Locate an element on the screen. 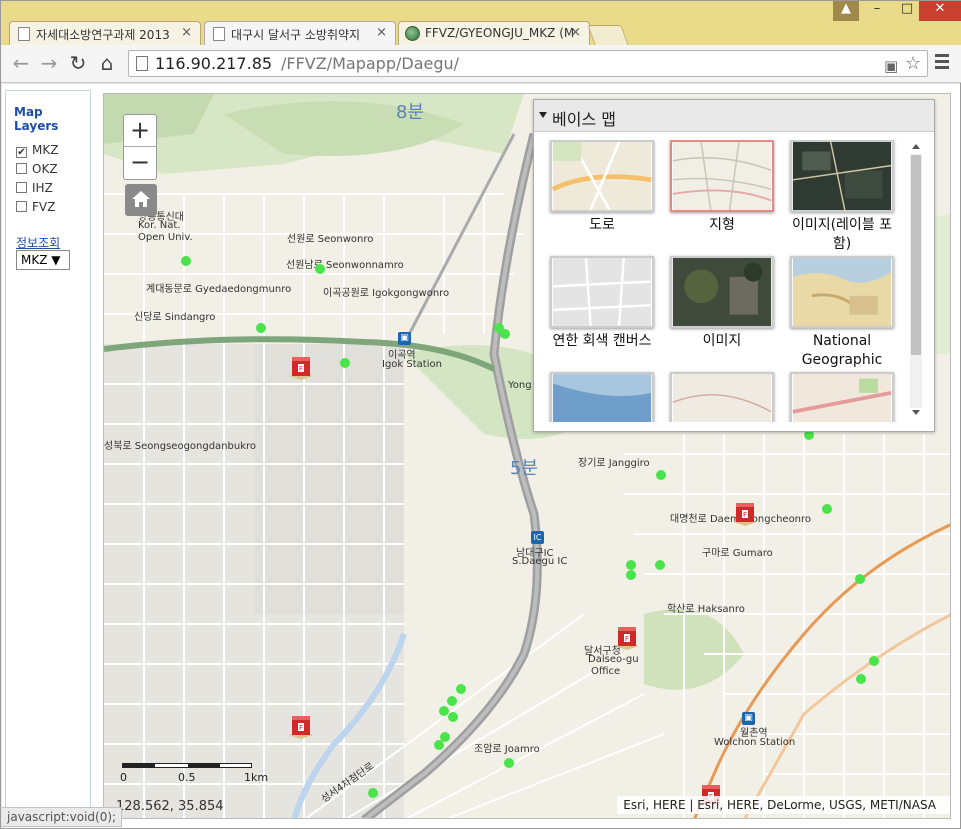 This screenshot has width=961, height=829. gallery-scrollbar is located at coordinates (916, 280).